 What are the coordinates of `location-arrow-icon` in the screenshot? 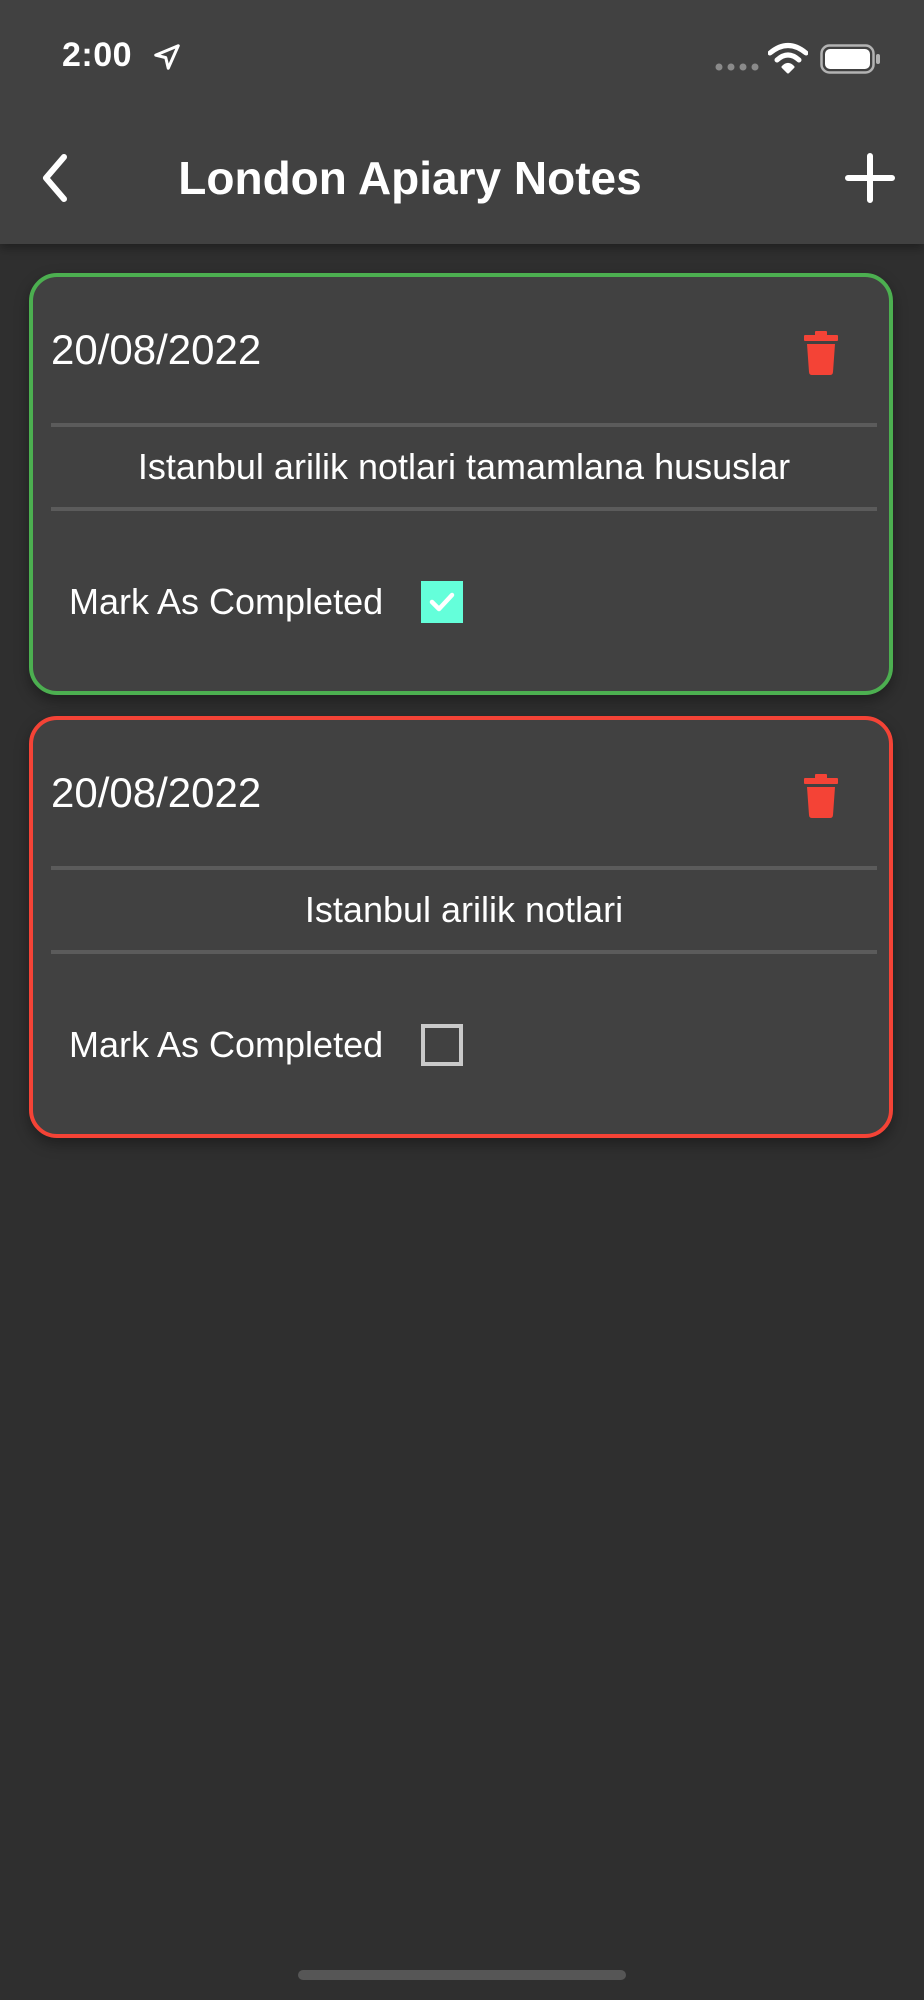 It's located at (167, 57).